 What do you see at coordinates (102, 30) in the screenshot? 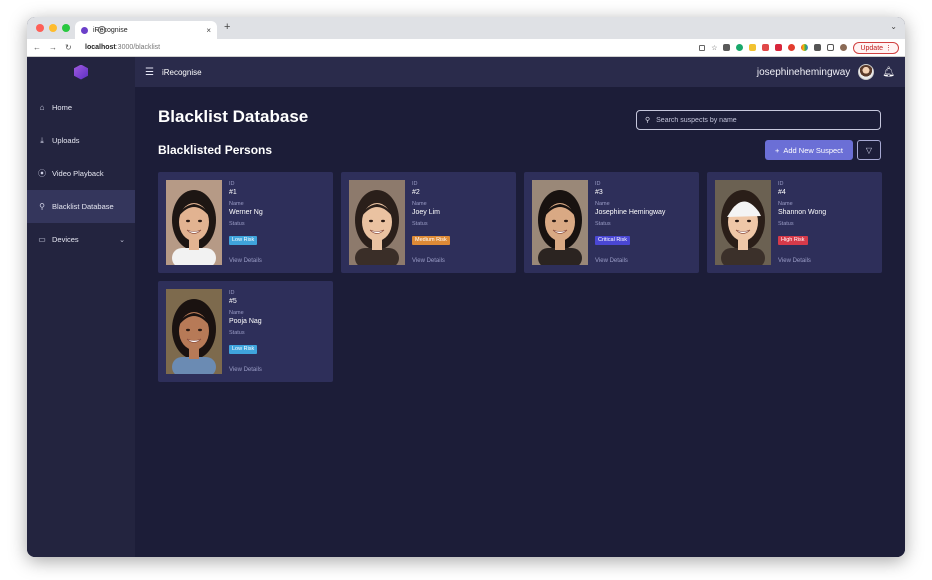
I see `site-info-icon: i` at bounding box center [102, 30].